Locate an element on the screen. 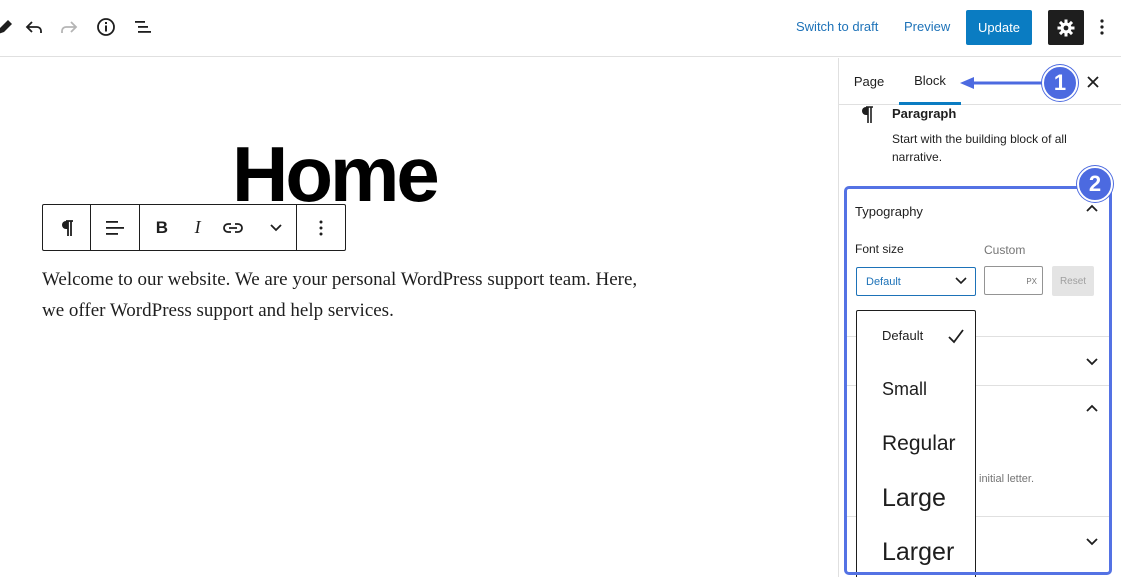  block-type-group is located at coordinates (67, 227).